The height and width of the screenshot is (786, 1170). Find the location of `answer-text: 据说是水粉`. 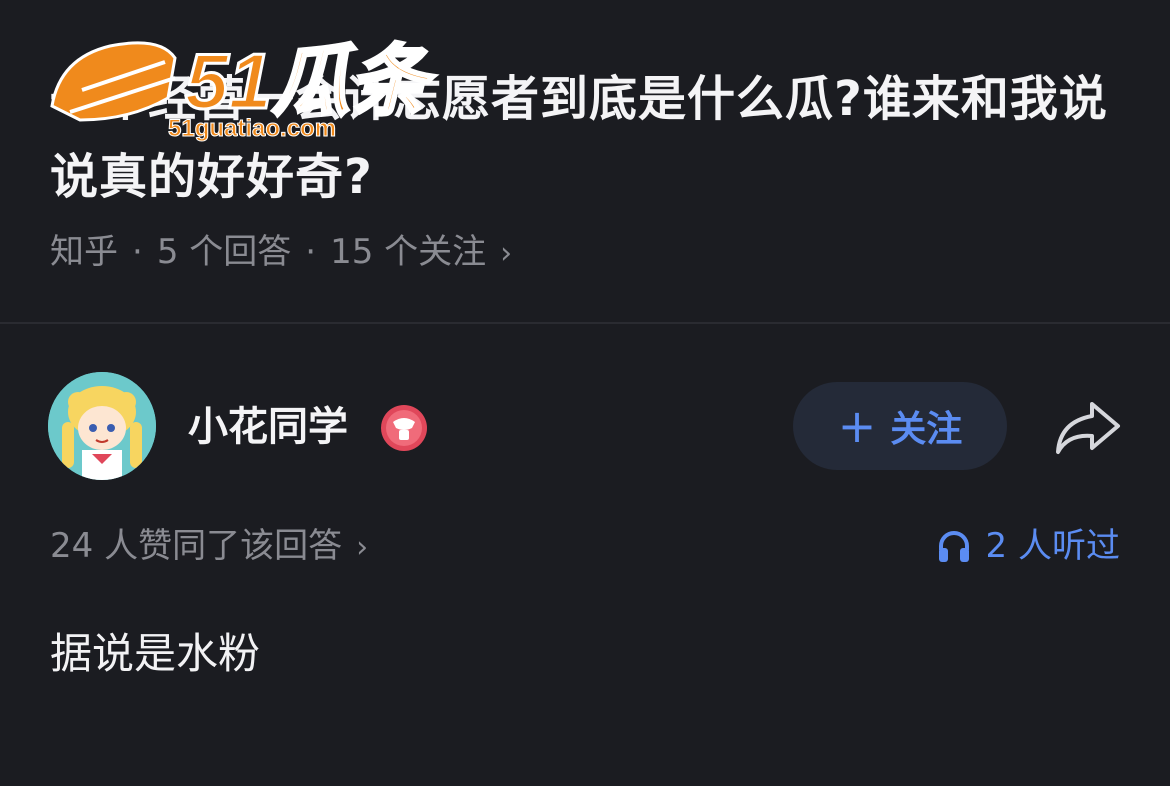

answer-text: 据说是水粉 is located at coordinates (155, 653).